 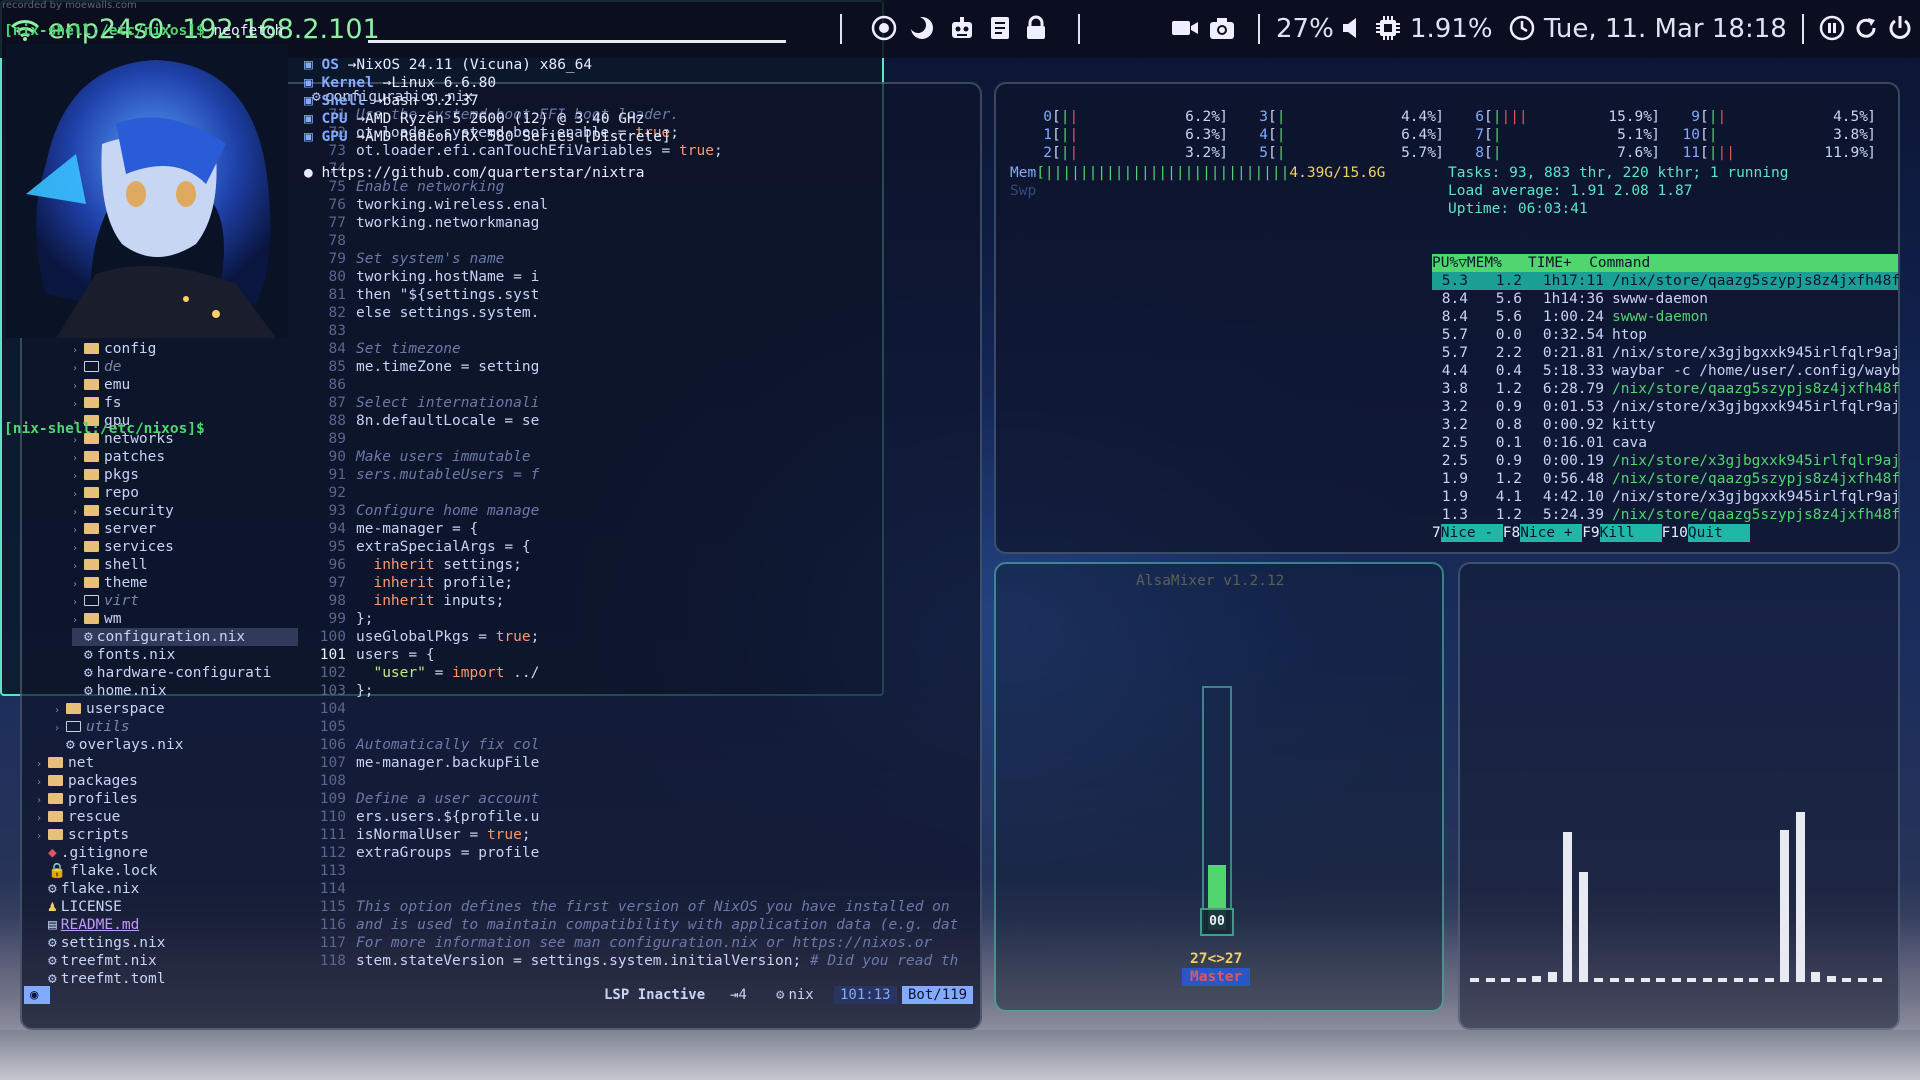 I want to click on datetime-label: Tue, 11. Mar 18:18, so click(x=1665, y=29).